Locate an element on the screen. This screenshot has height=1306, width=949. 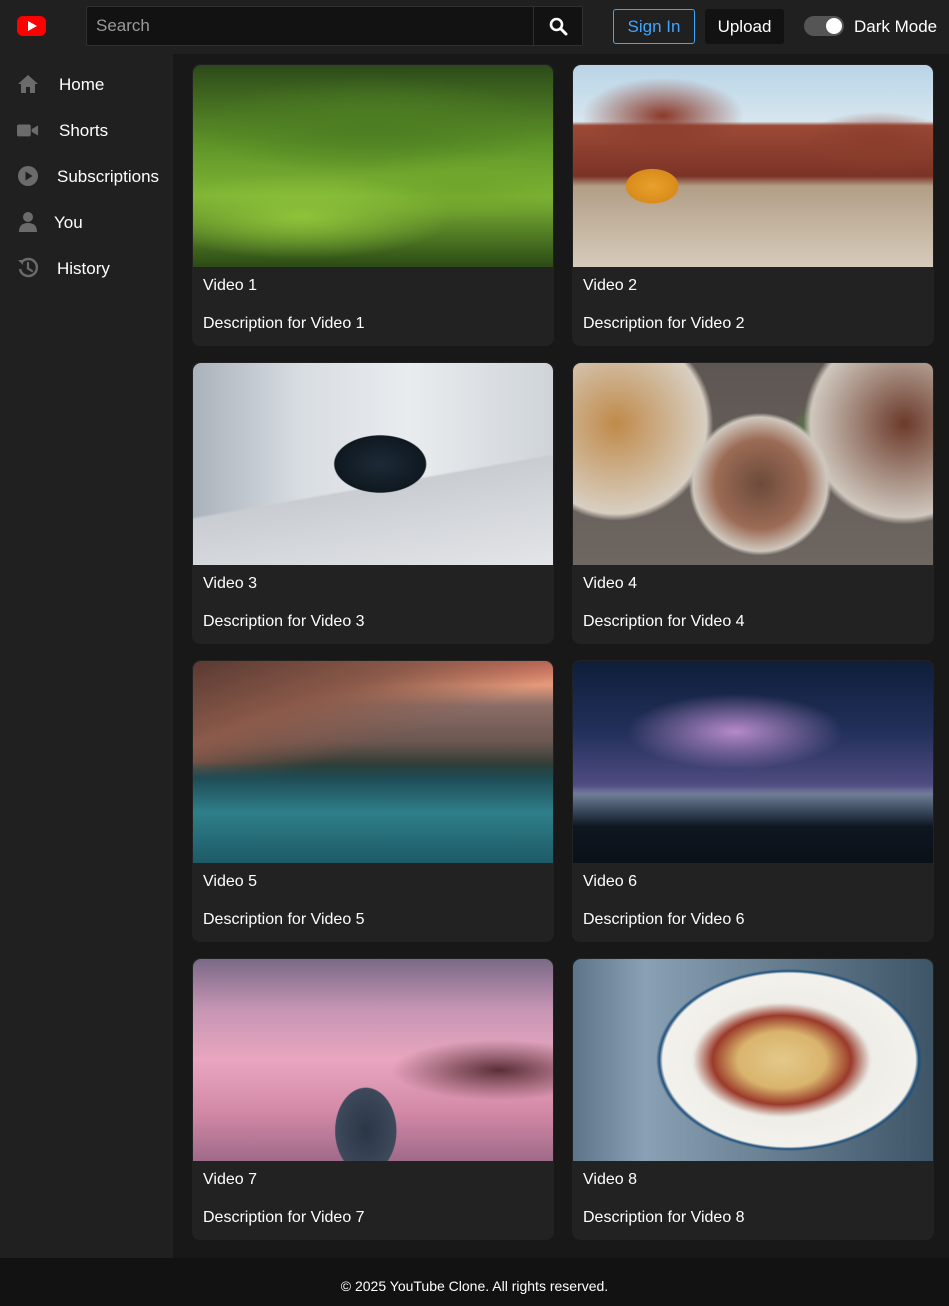
video-description: Description for Video 1 is located at coordinates (284, 323).